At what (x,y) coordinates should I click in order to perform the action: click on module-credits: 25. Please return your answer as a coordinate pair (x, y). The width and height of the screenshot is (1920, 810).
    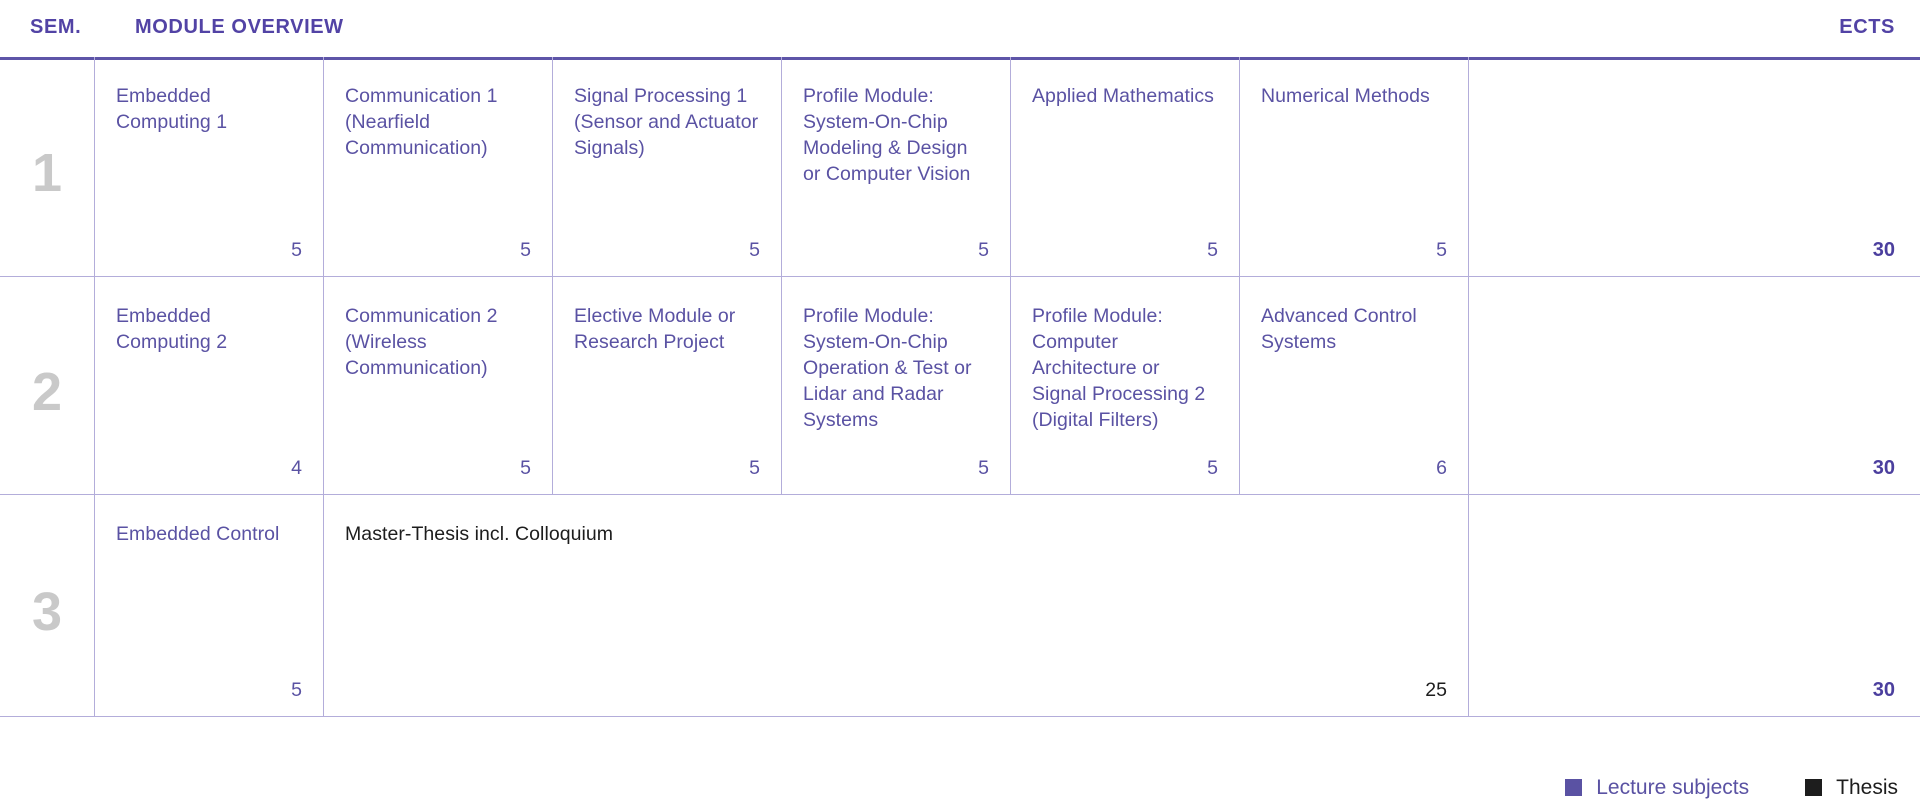
    Looking at the image, I should click on (1436, 690).